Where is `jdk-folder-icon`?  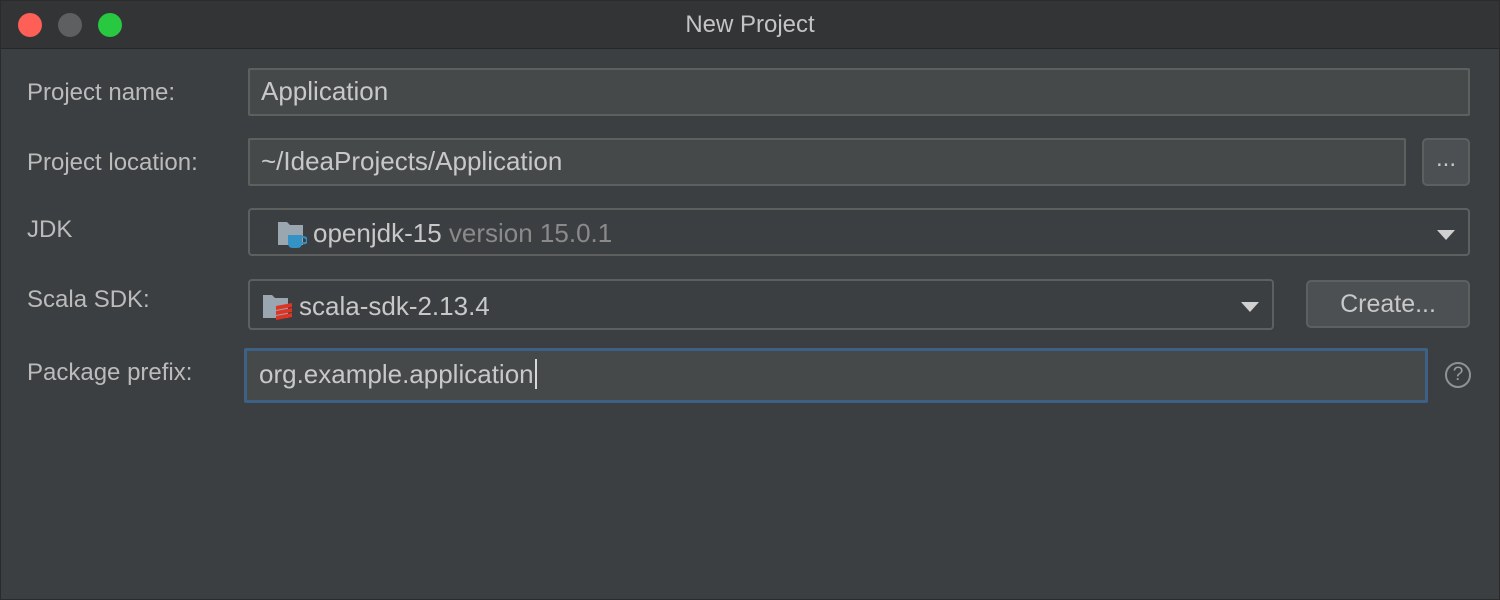 jdk-folder-icon is located at coordinates (293, 237).